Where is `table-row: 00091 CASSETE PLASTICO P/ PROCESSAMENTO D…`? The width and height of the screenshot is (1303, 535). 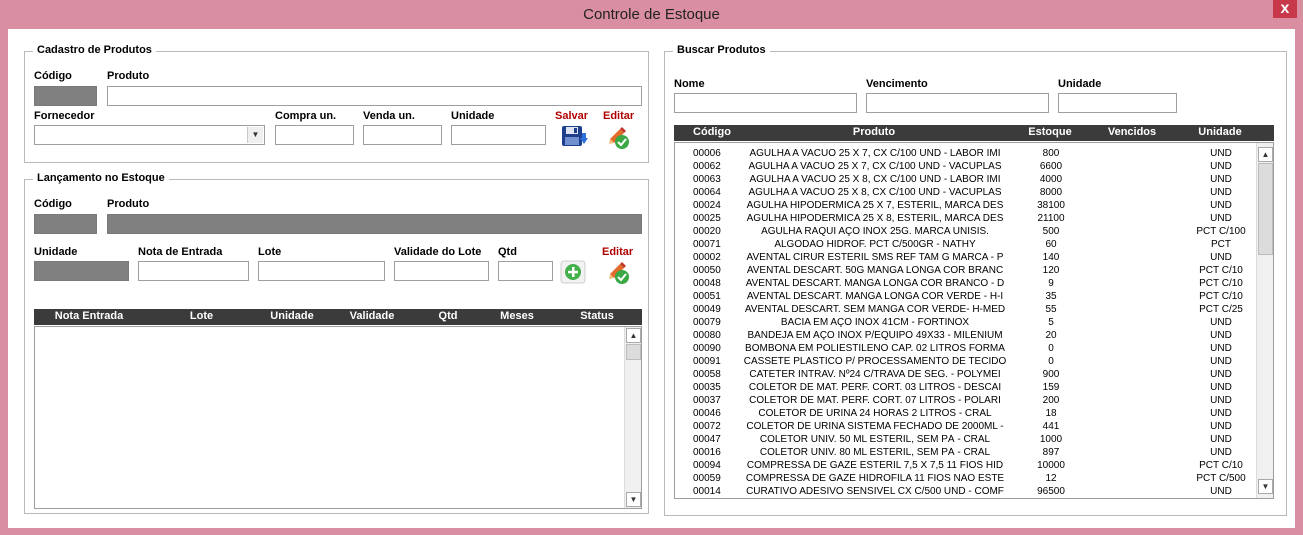 table-row: 00091 CASSETE PLASTICO P/ PROCESSAMENTO D… is located at coordinates (966, 362).